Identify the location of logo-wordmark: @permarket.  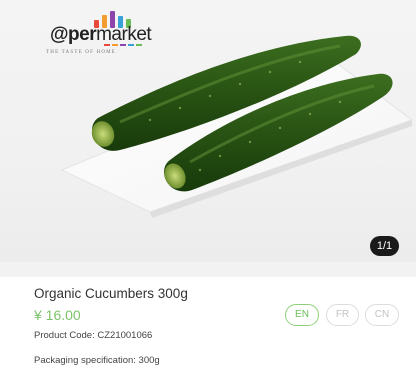
(101, 34).